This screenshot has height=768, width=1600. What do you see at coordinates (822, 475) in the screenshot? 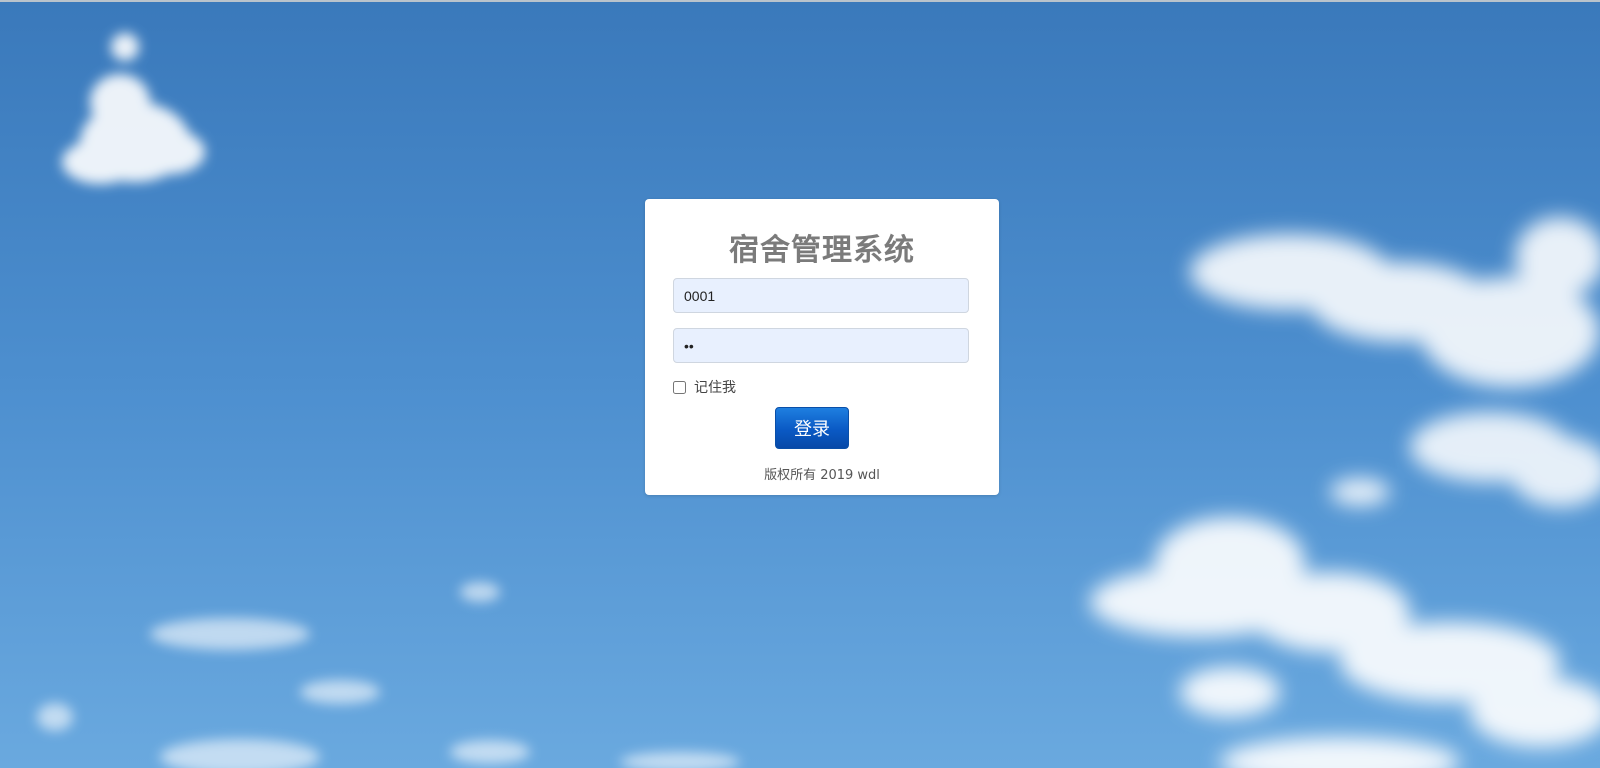
I see `copyright-text: 版权所有 2019 wdl` at bounding box center [822, 475].